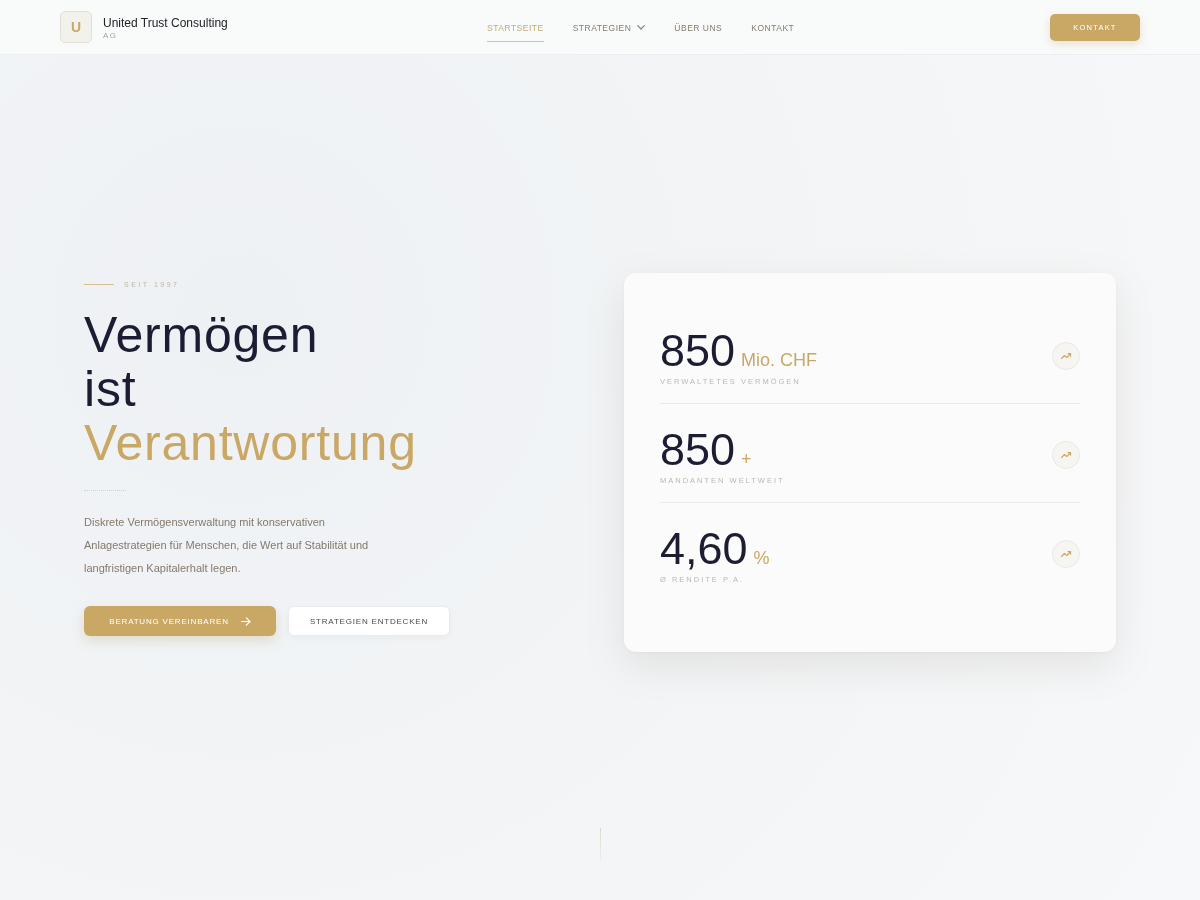 This screenshot has width=1200, height=900. Describe the element at coordinates (165, 23) in the screenshot. I see `company-name: United Trust Consulting` at that location.